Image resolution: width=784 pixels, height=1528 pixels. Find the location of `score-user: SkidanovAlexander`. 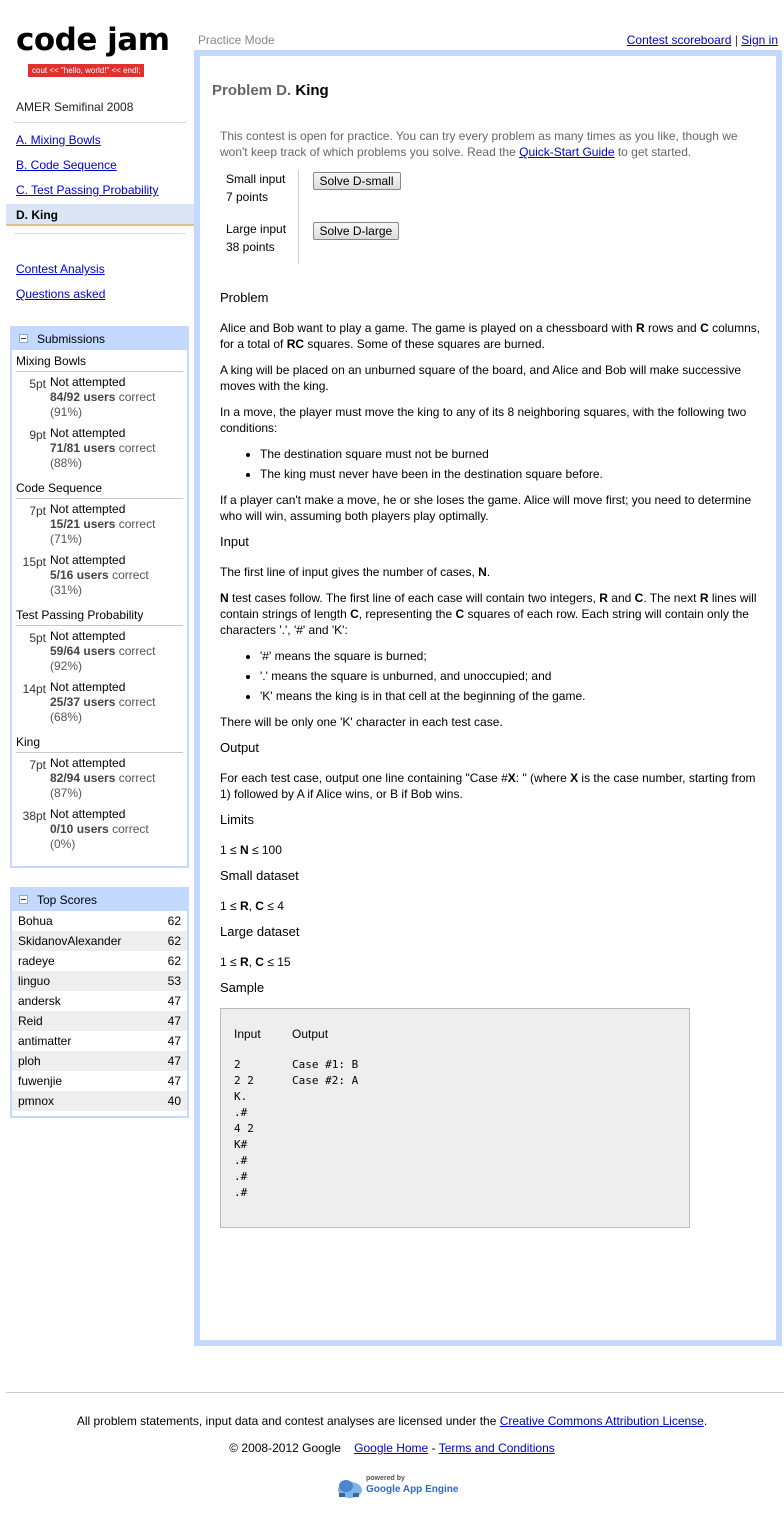

score-user: SkidanovAlexander is located at coordinates (70, 941).